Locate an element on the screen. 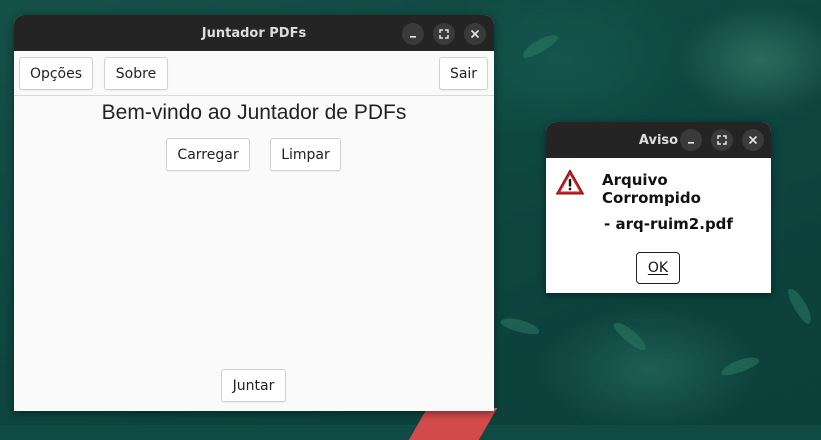 The height and width of the screenshot is (440, 821). corrupted-file-name: - arq-ruim2.pdf is located at coordinates (668, 224).